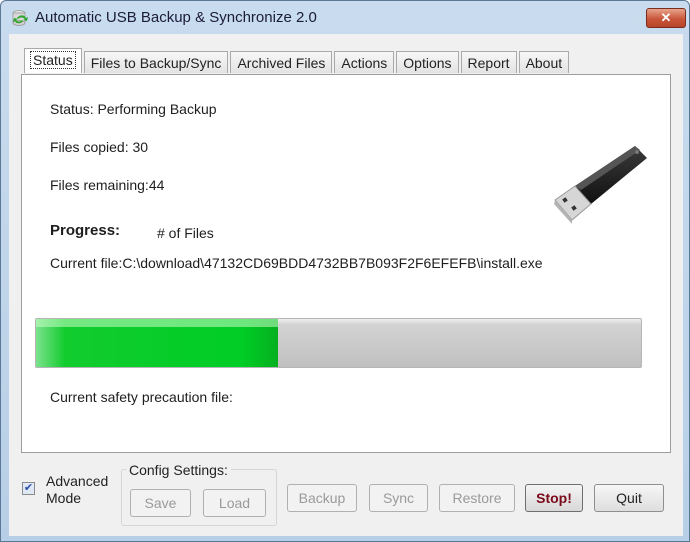 This screenshot has height=542, width=690. What do you see at coordinates (629, 498) in the screenshot?
I see `quit-button: Quit` at bounding box center [629, 498].